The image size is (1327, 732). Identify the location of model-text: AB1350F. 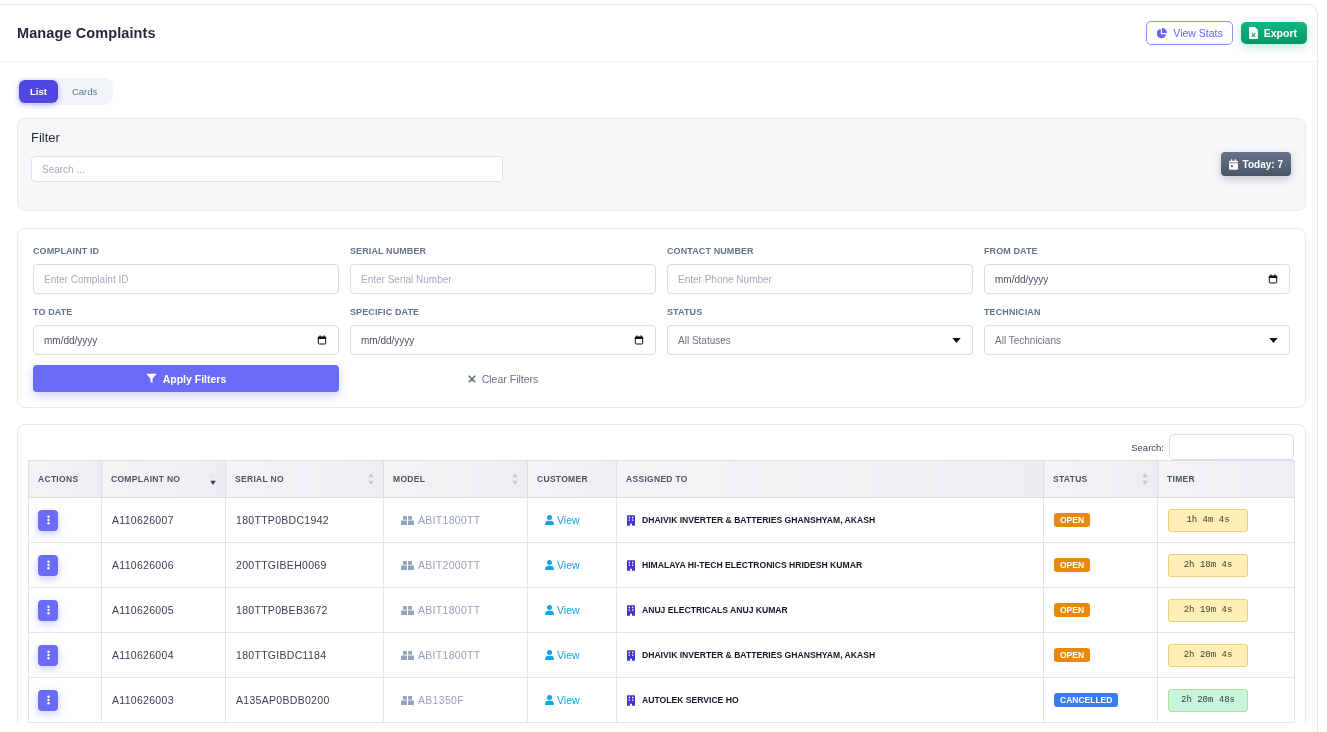
(441, 700).